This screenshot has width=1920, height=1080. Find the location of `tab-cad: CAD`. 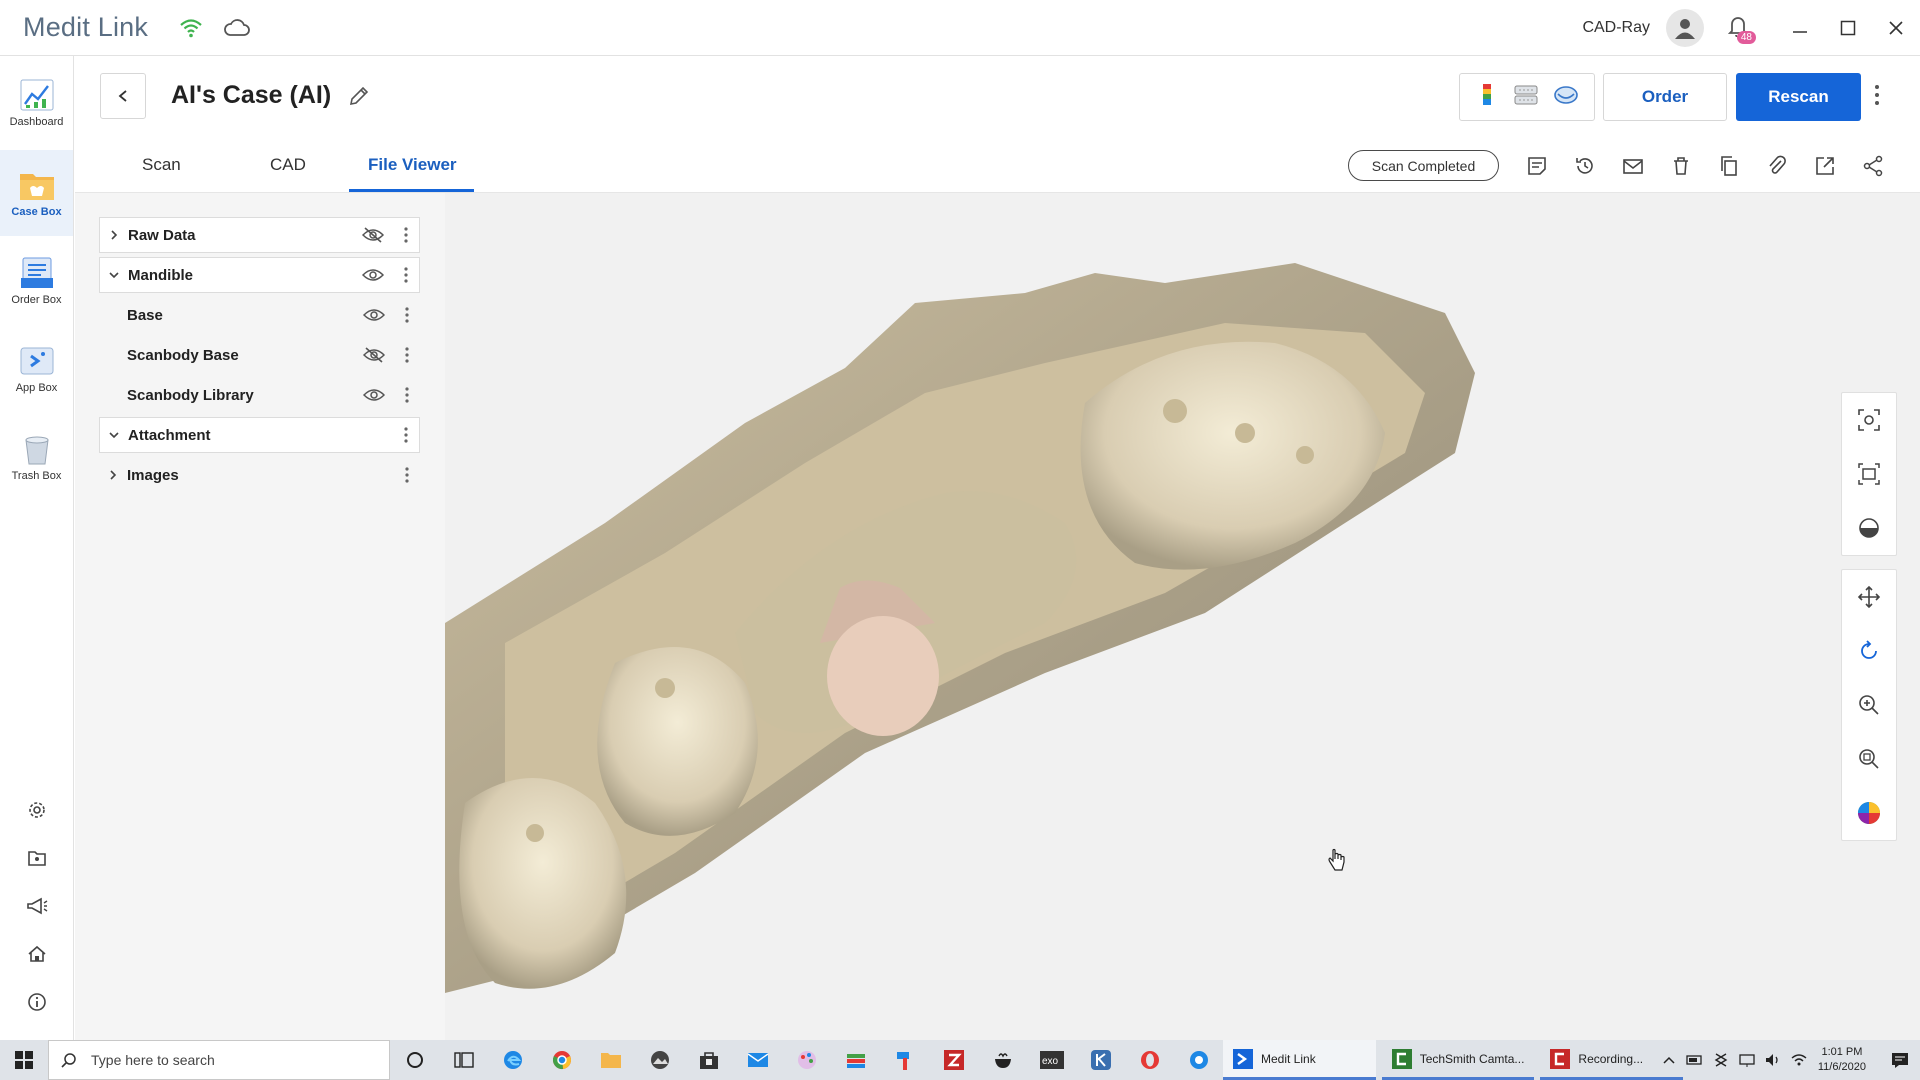

tab-cad: CAD is located at coordinates (288, 173).